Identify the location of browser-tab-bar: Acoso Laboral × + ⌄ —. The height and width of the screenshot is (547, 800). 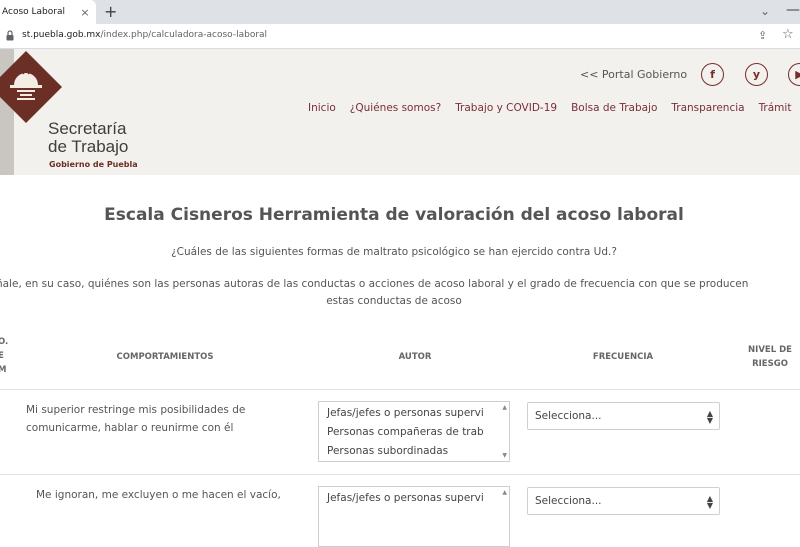
(400, 12).